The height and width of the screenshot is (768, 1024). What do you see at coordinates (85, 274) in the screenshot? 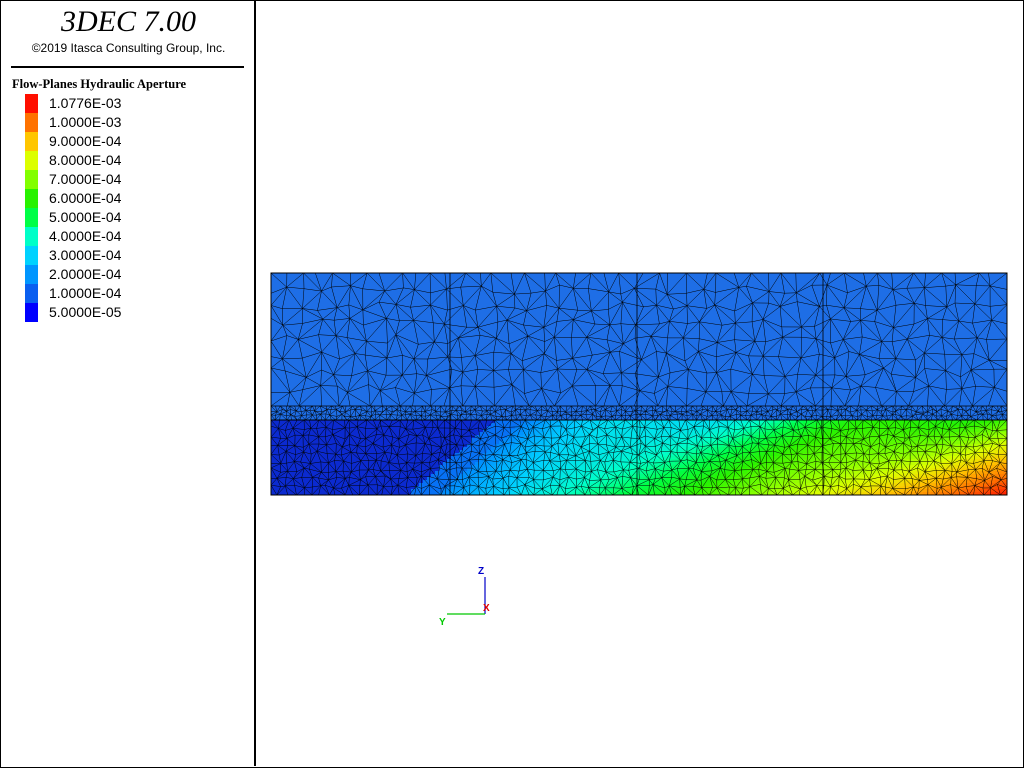
I see `legend-label: 2.0000E-04` at bounding box center [85, 274].